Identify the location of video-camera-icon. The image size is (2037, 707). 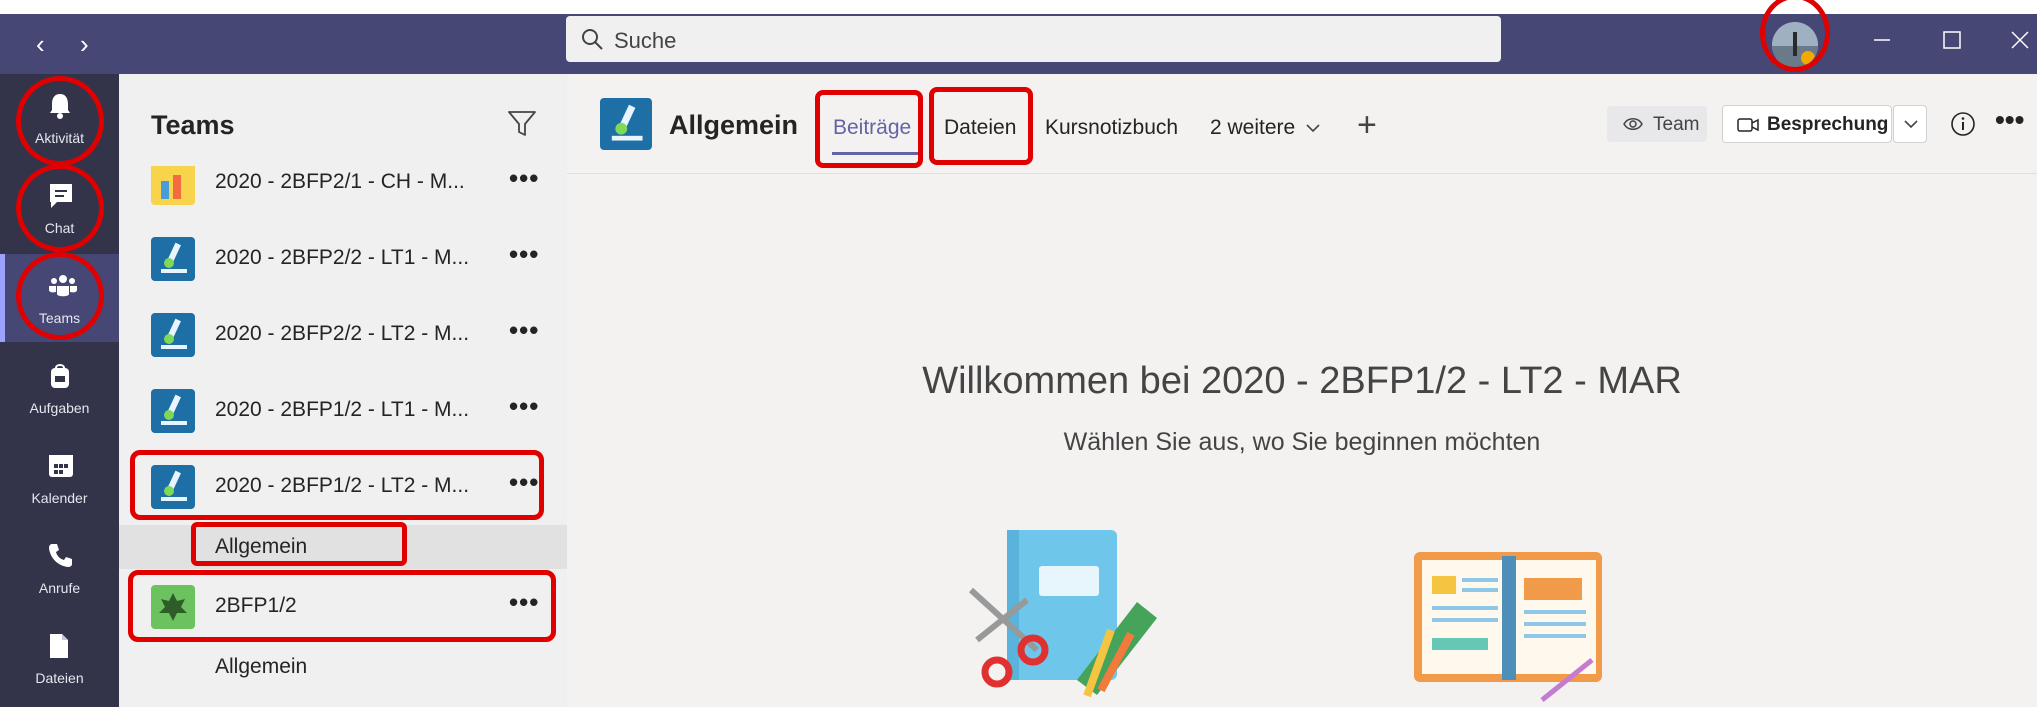
(1748, 125).